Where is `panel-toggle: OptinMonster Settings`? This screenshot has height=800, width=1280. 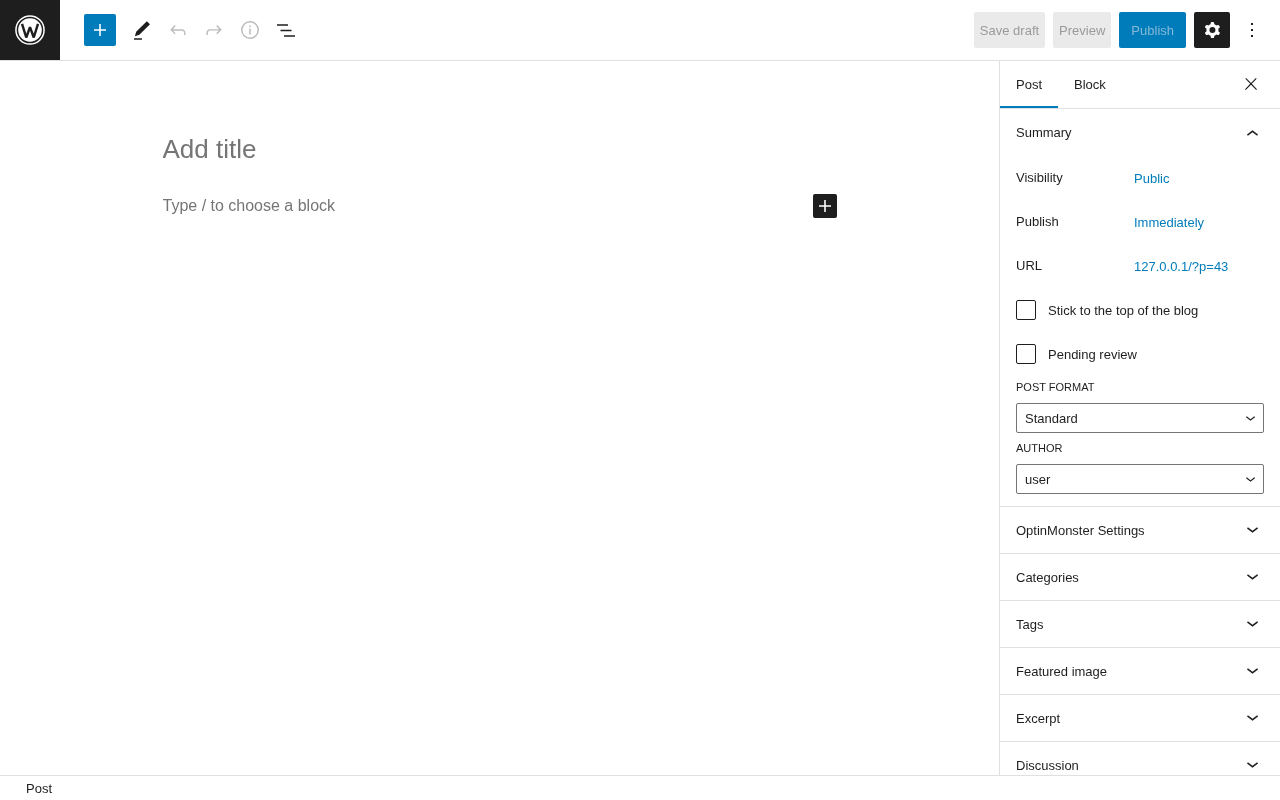 panel-toggle: OptinMonster Settings is located at coordinates (1140, 530).